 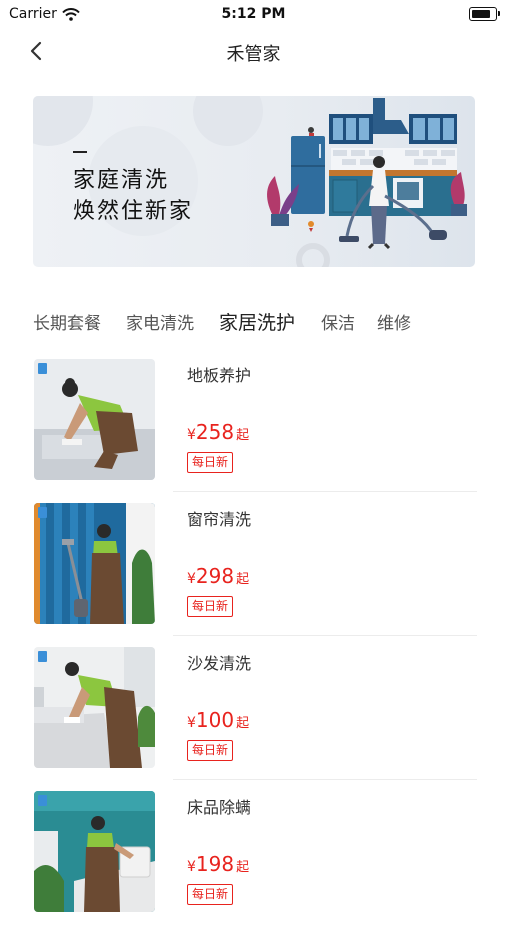 I want to click on service-name: 窗帘清洗, so click(x=219, y=519).